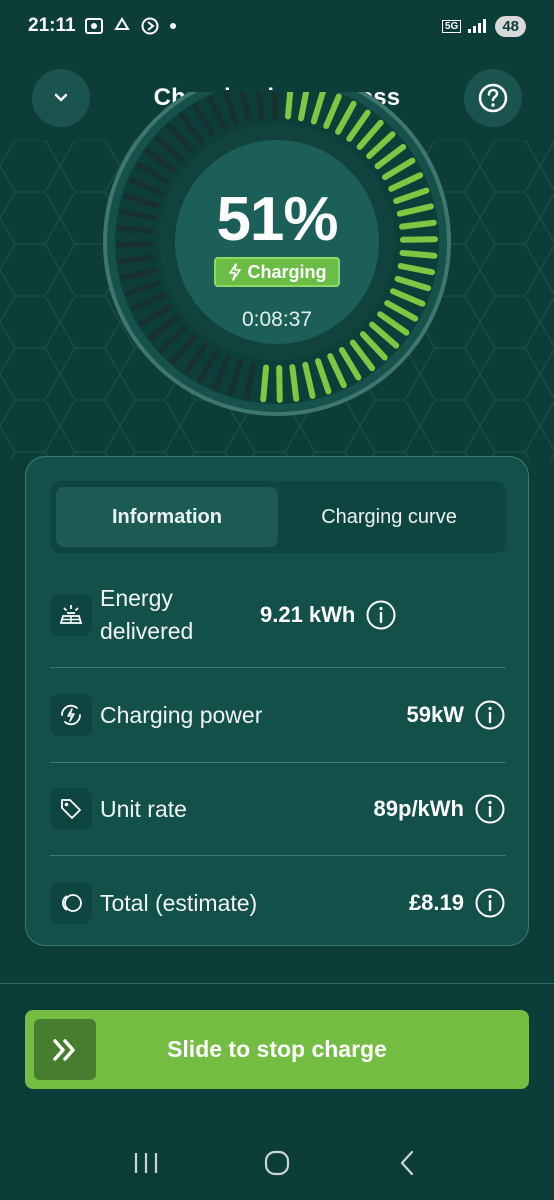 The width and height of the screenshot is (554, 1200). What do you see at coordinates (477, 26) in the screenshot?
I see `signal-icon` at bounding box center [477, 26].